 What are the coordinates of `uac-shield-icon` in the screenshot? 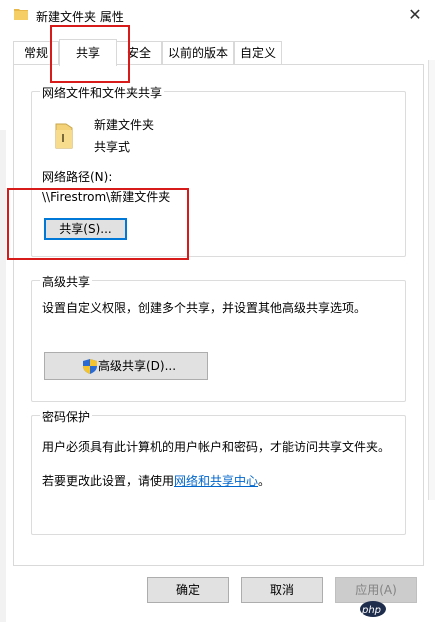 It's located at (90, 366).